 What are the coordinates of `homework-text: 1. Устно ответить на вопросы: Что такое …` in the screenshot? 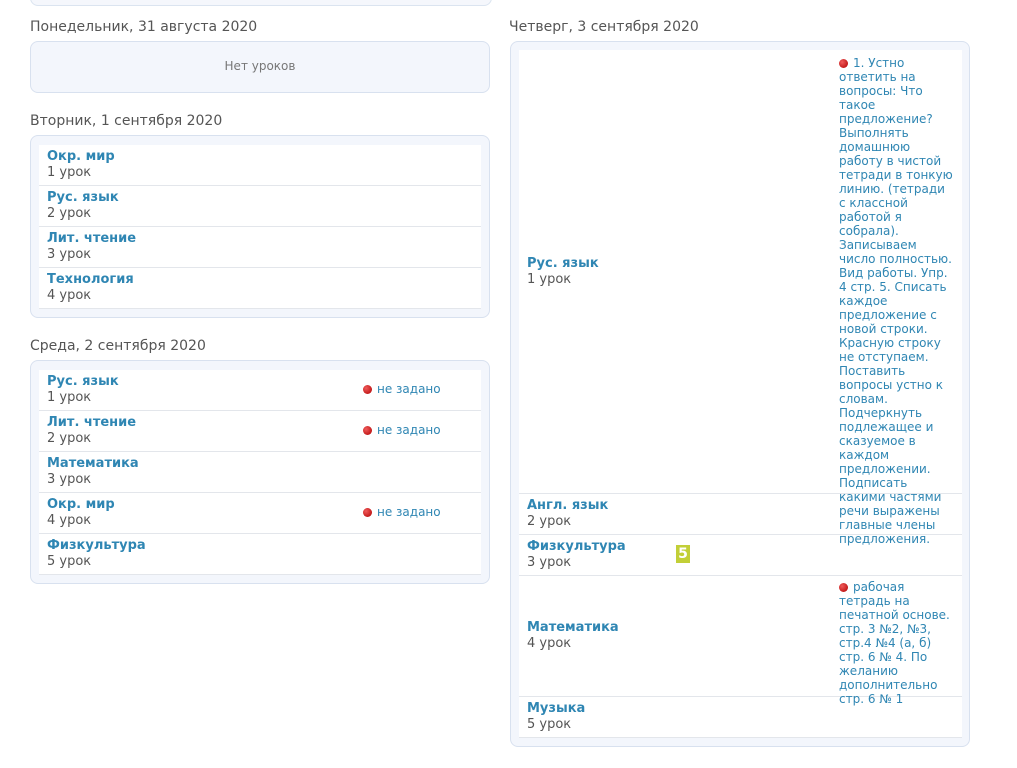 It's located at (897, 301).